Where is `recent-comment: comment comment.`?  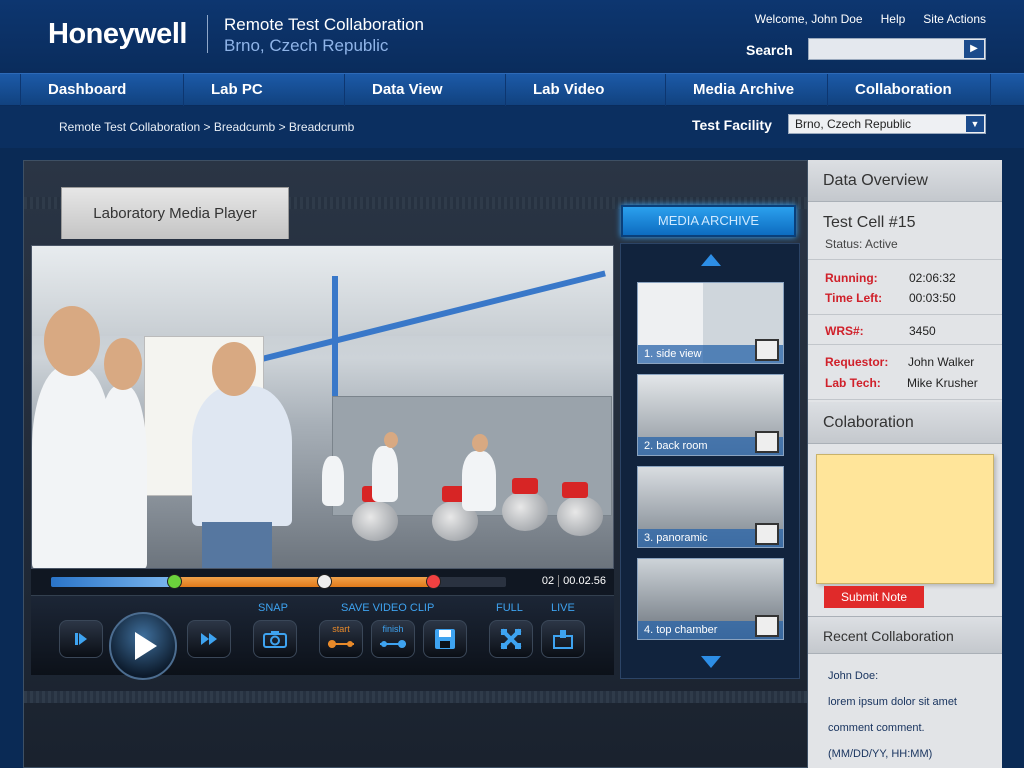
recent-comment: comment comment. is located at coordinates (876, 728).